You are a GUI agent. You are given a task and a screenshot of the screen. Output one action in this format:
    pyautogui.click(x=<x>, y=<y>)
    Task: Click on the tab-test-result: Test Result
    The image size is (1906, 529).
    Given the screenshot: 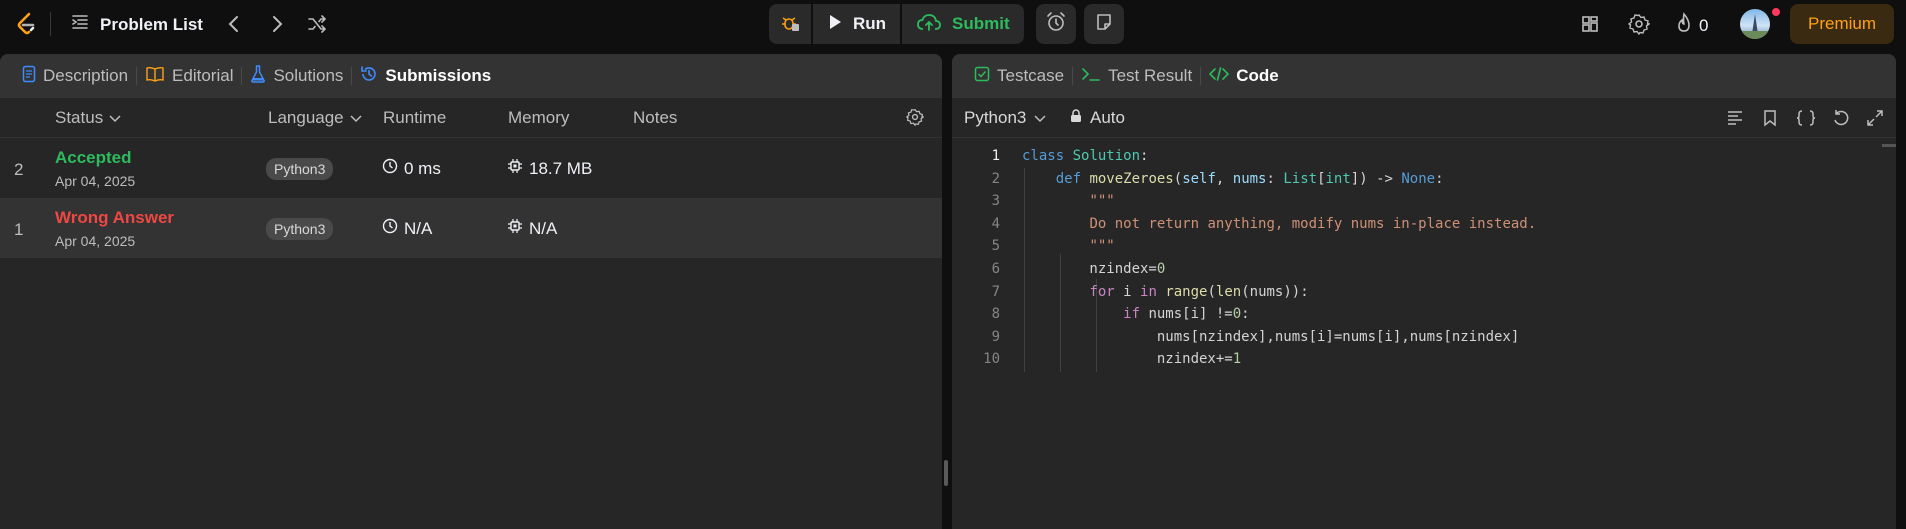 What is the action you would take?
    pyautogui.click(x=1136, y=76)
    